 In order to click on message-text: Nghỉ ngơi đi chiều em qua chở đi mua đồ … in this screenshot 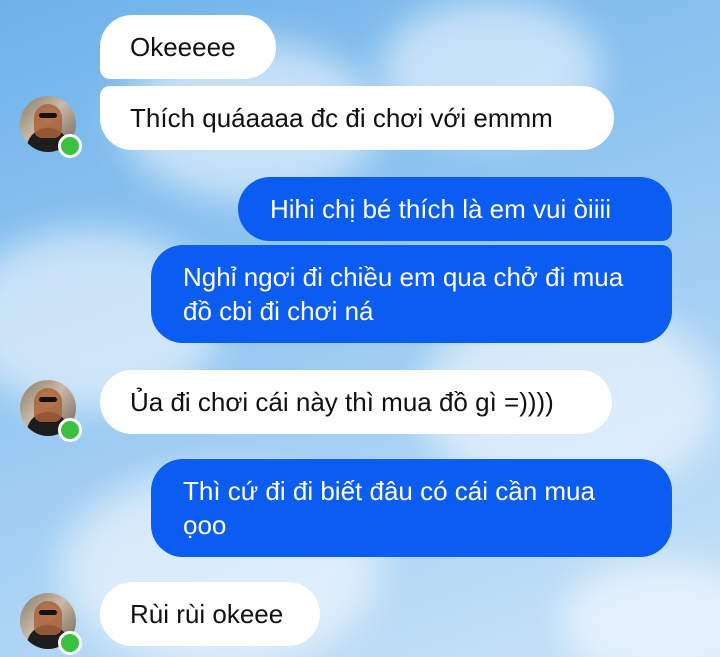, I will do `click(403, 294)`.